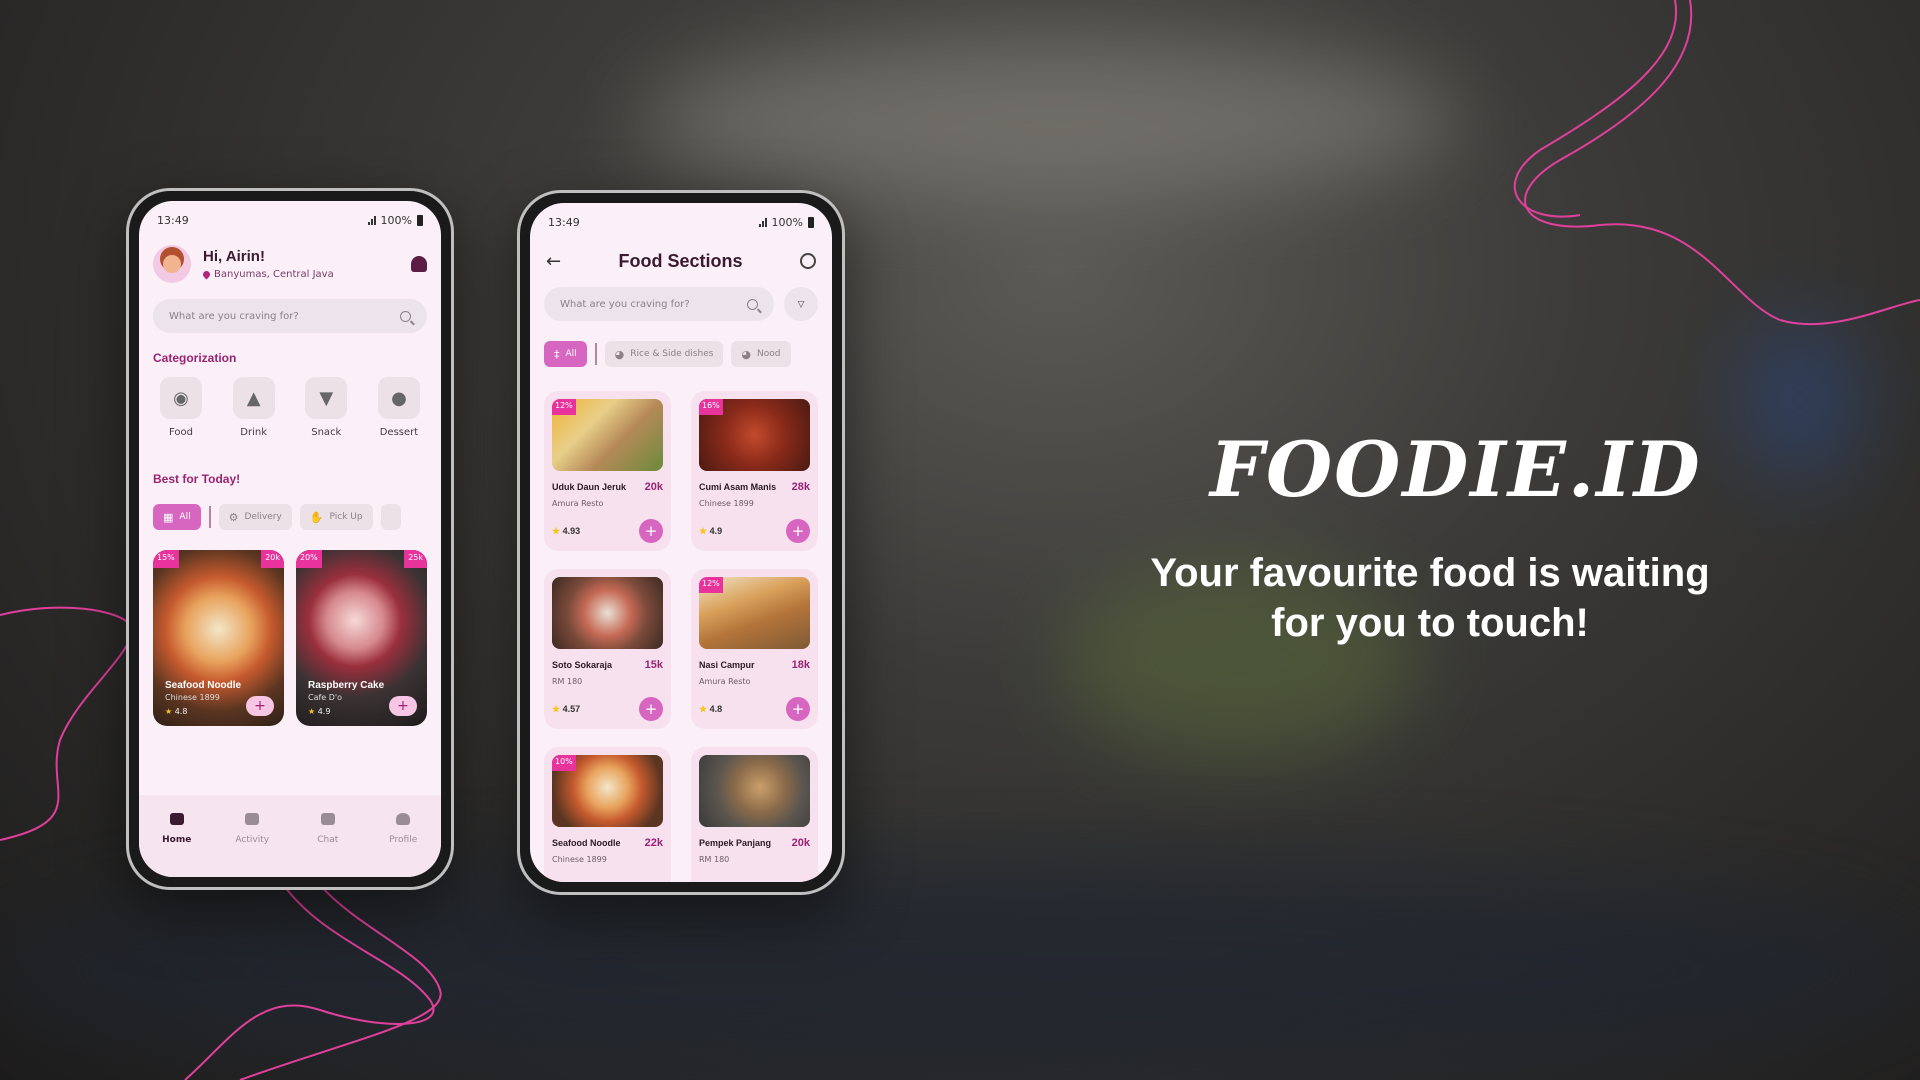 This screenshot has height=1080, width=1920. What do you see at coordinates (195, 358) in the screenshot?
I see `categorization-title: Categorization` at bounding box center [195, 358].